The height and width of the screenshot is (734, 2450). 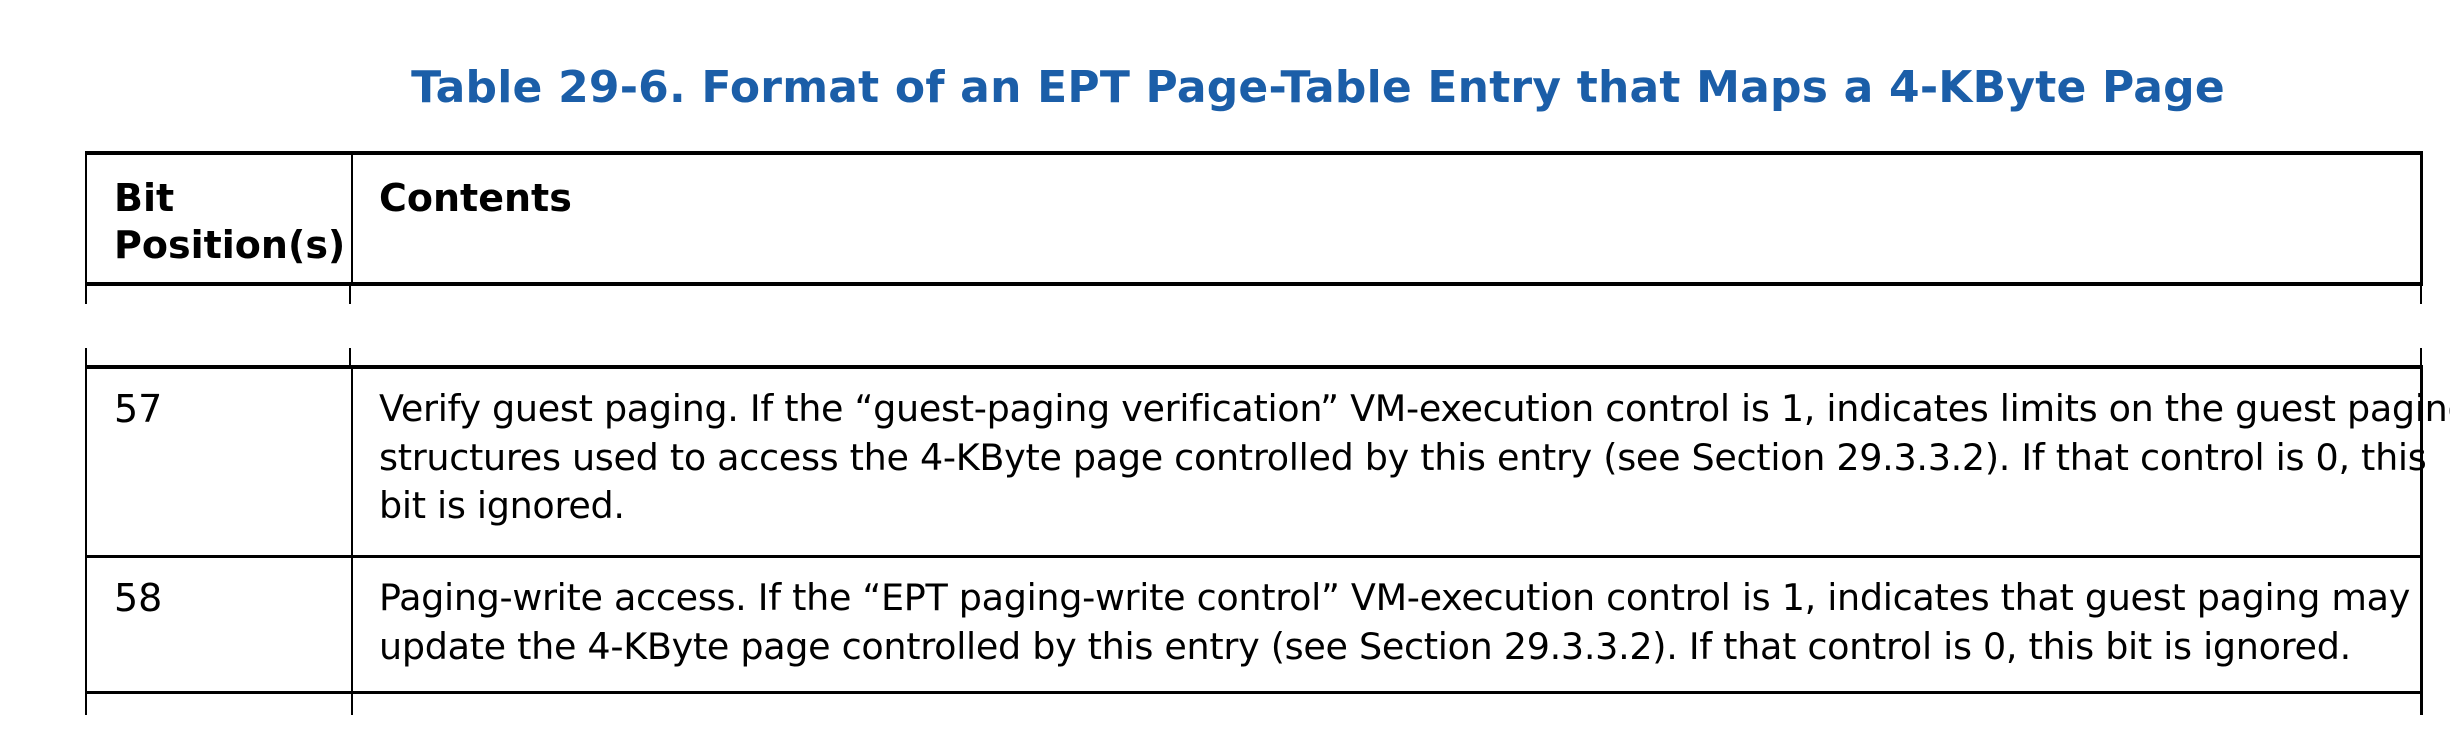 What do you see at coordinates (138, 409) in the screenshot?
I see `row-bit-position: 57` at bounding box center [138, 409].